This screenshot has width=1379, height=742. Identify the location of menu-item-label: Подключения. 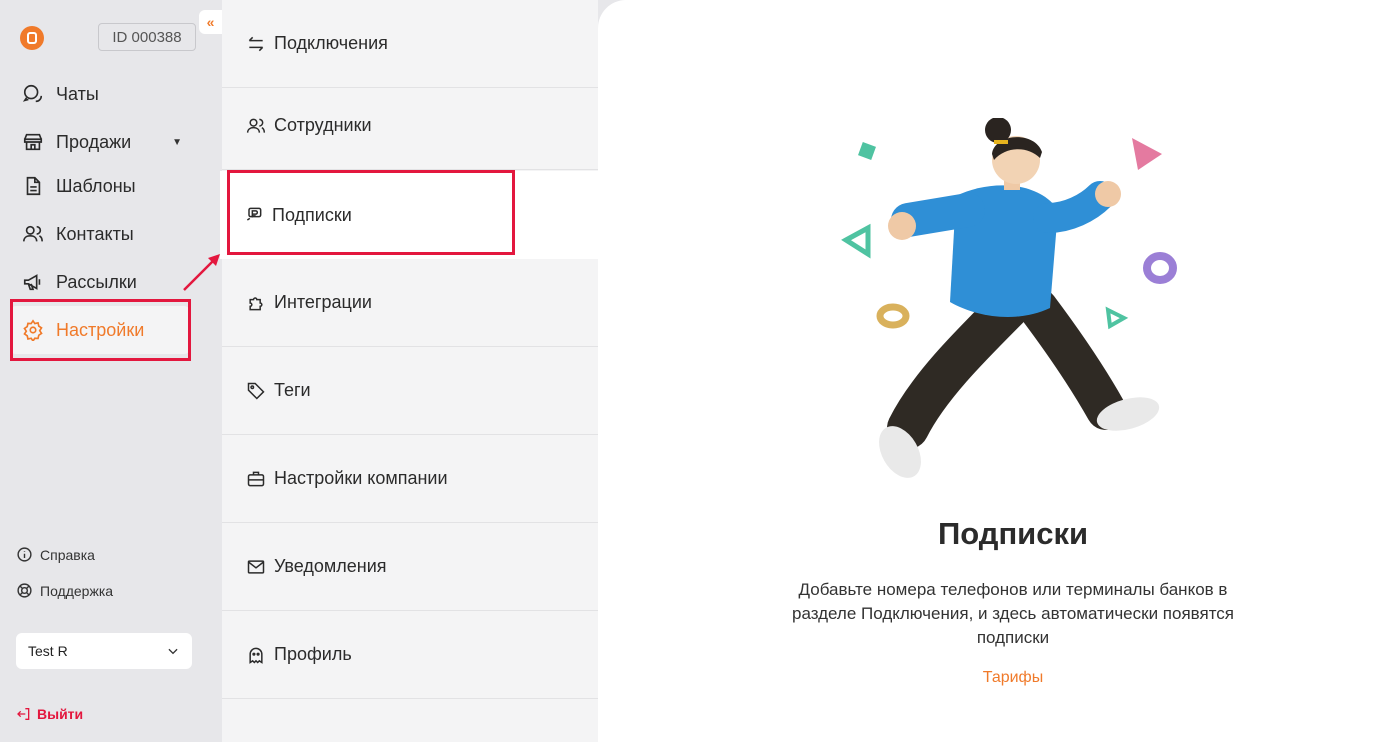
(331, 43).